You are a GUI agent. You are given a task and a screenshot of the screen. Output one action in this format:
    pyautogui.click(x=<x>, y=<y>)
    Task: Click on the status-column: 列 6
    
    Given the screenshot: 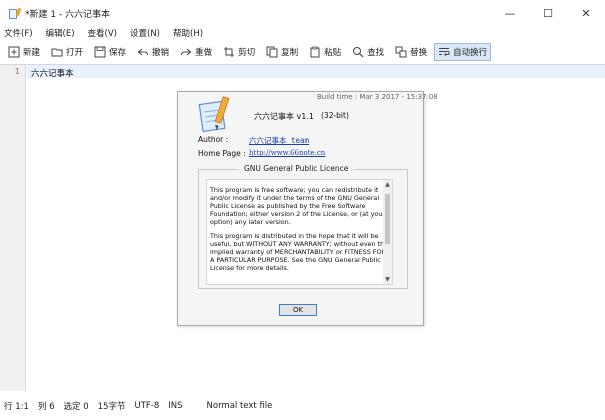 What is the action you would take?
    pyautogui.click(x=46, y=407)
    